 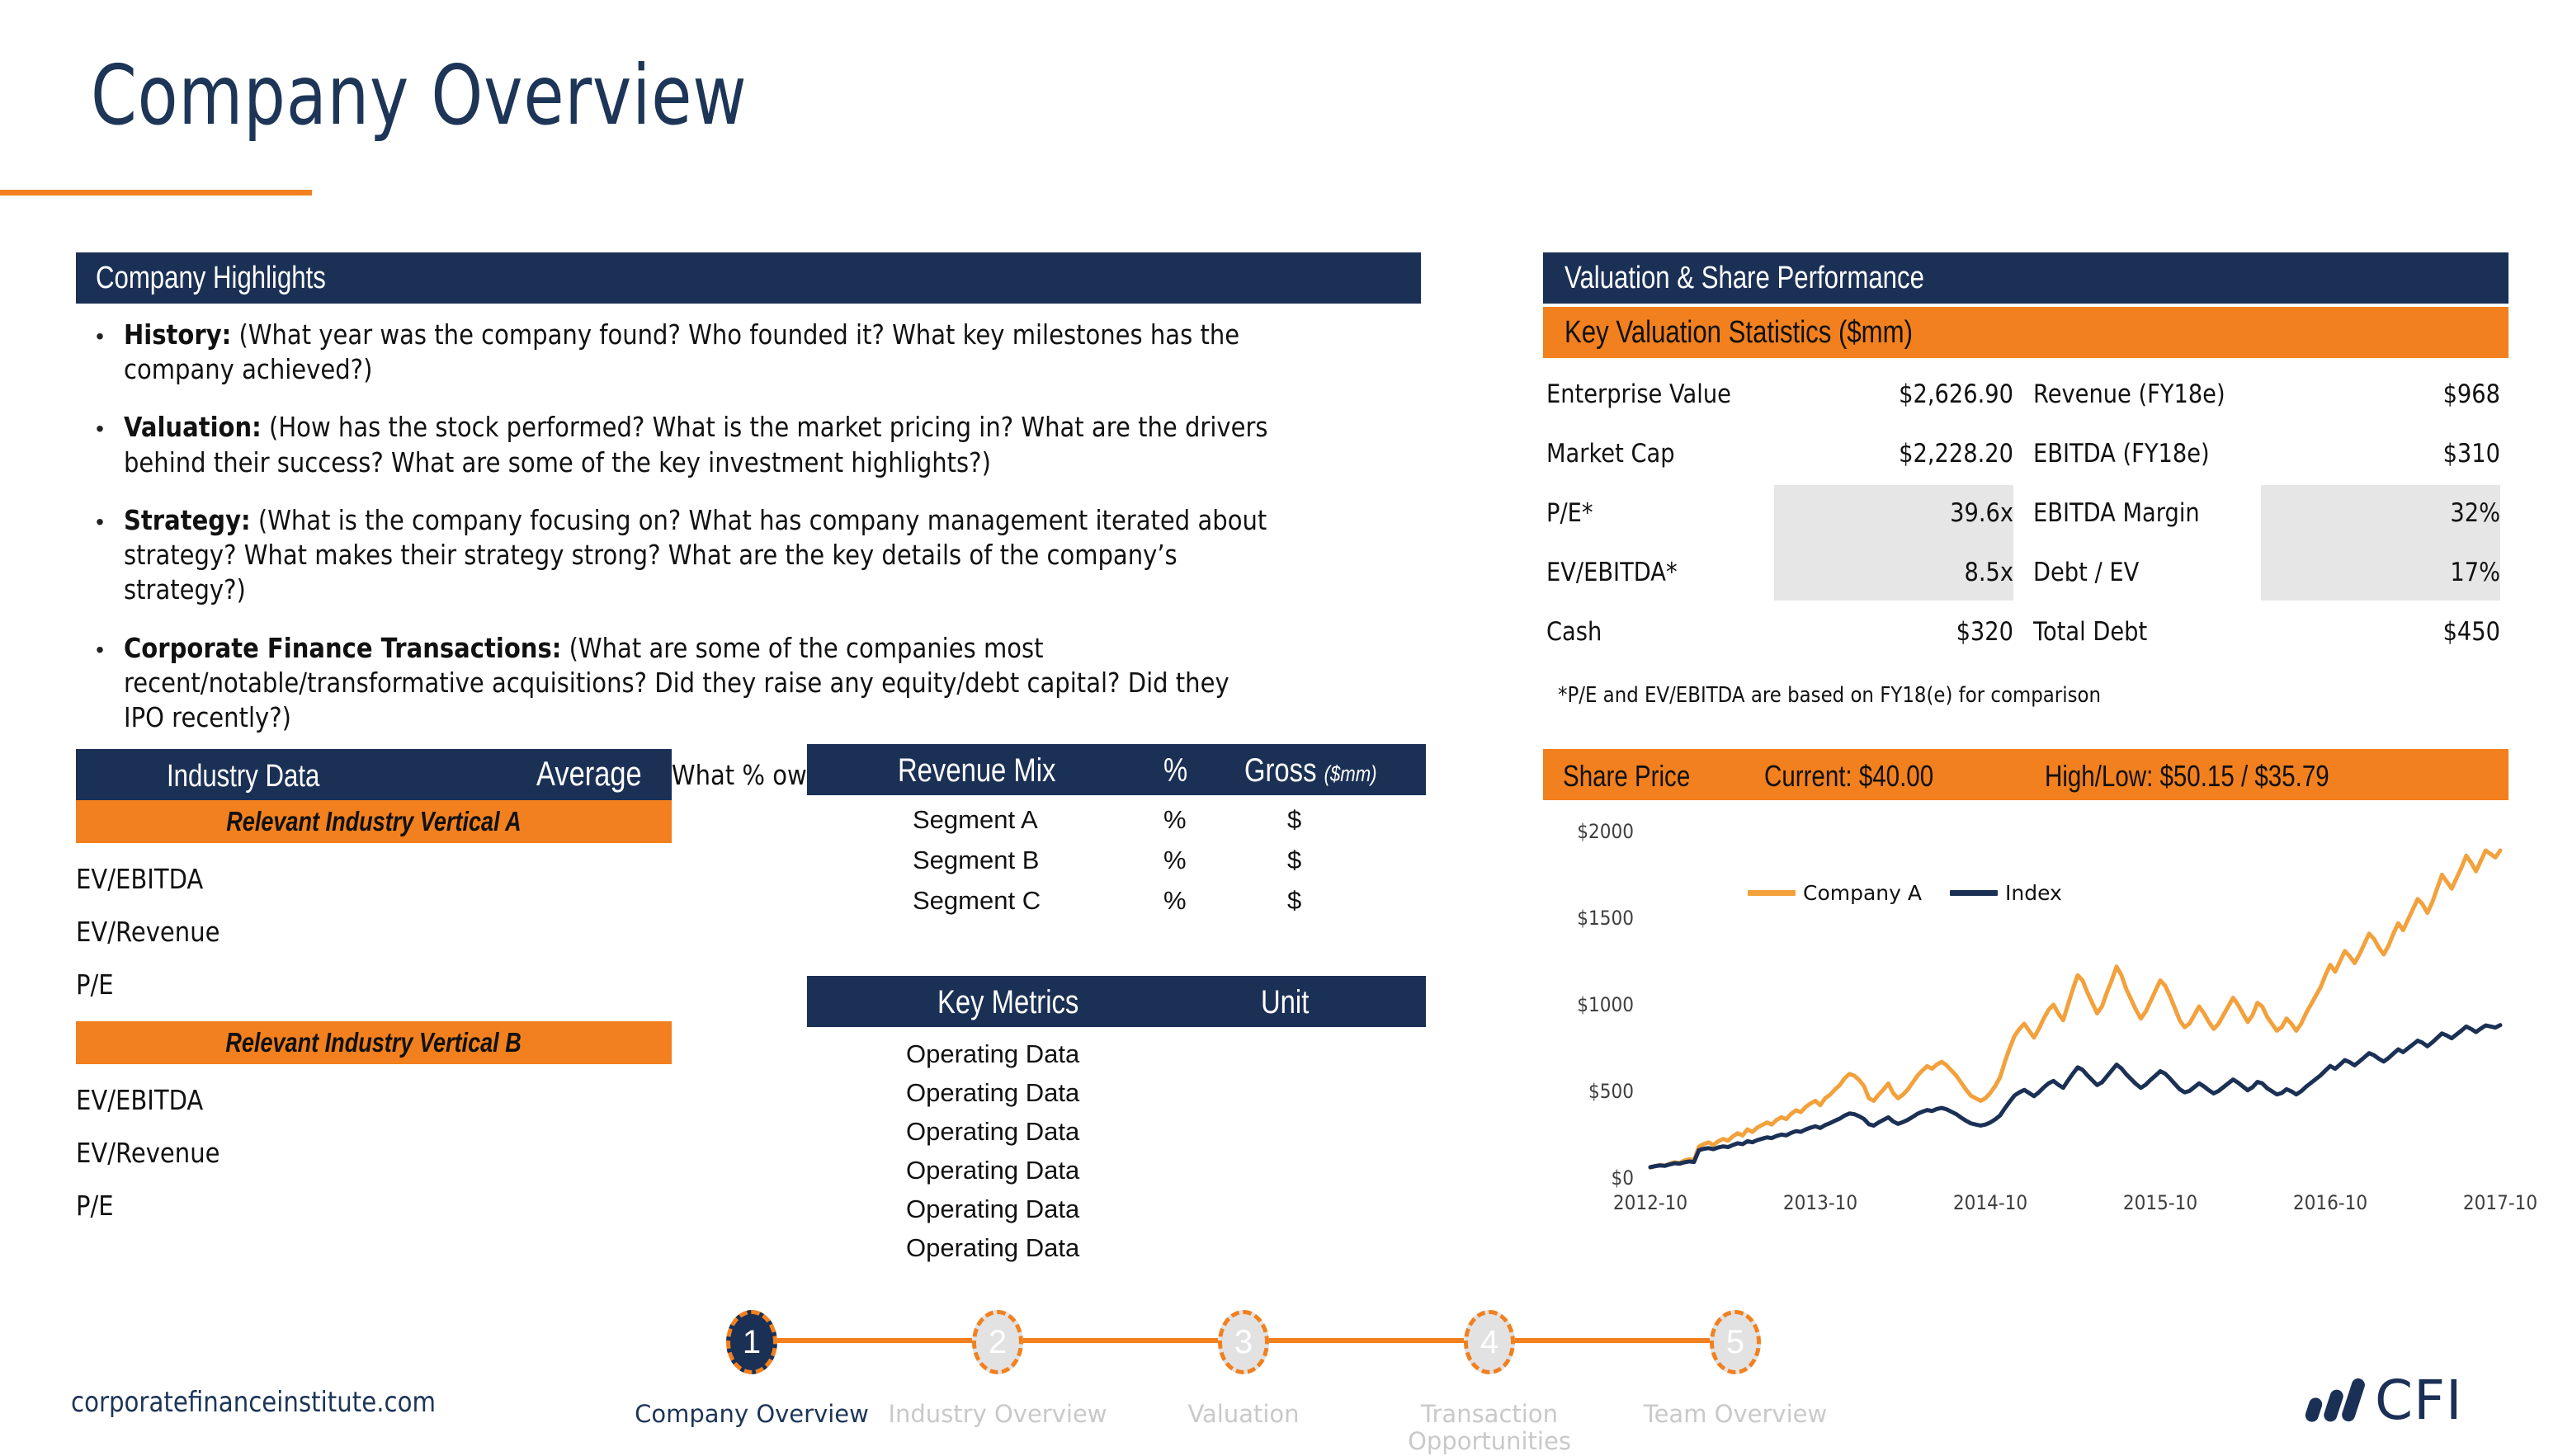 I want to click on chart-y-tick: $2000, so click(x=1593, y=831).